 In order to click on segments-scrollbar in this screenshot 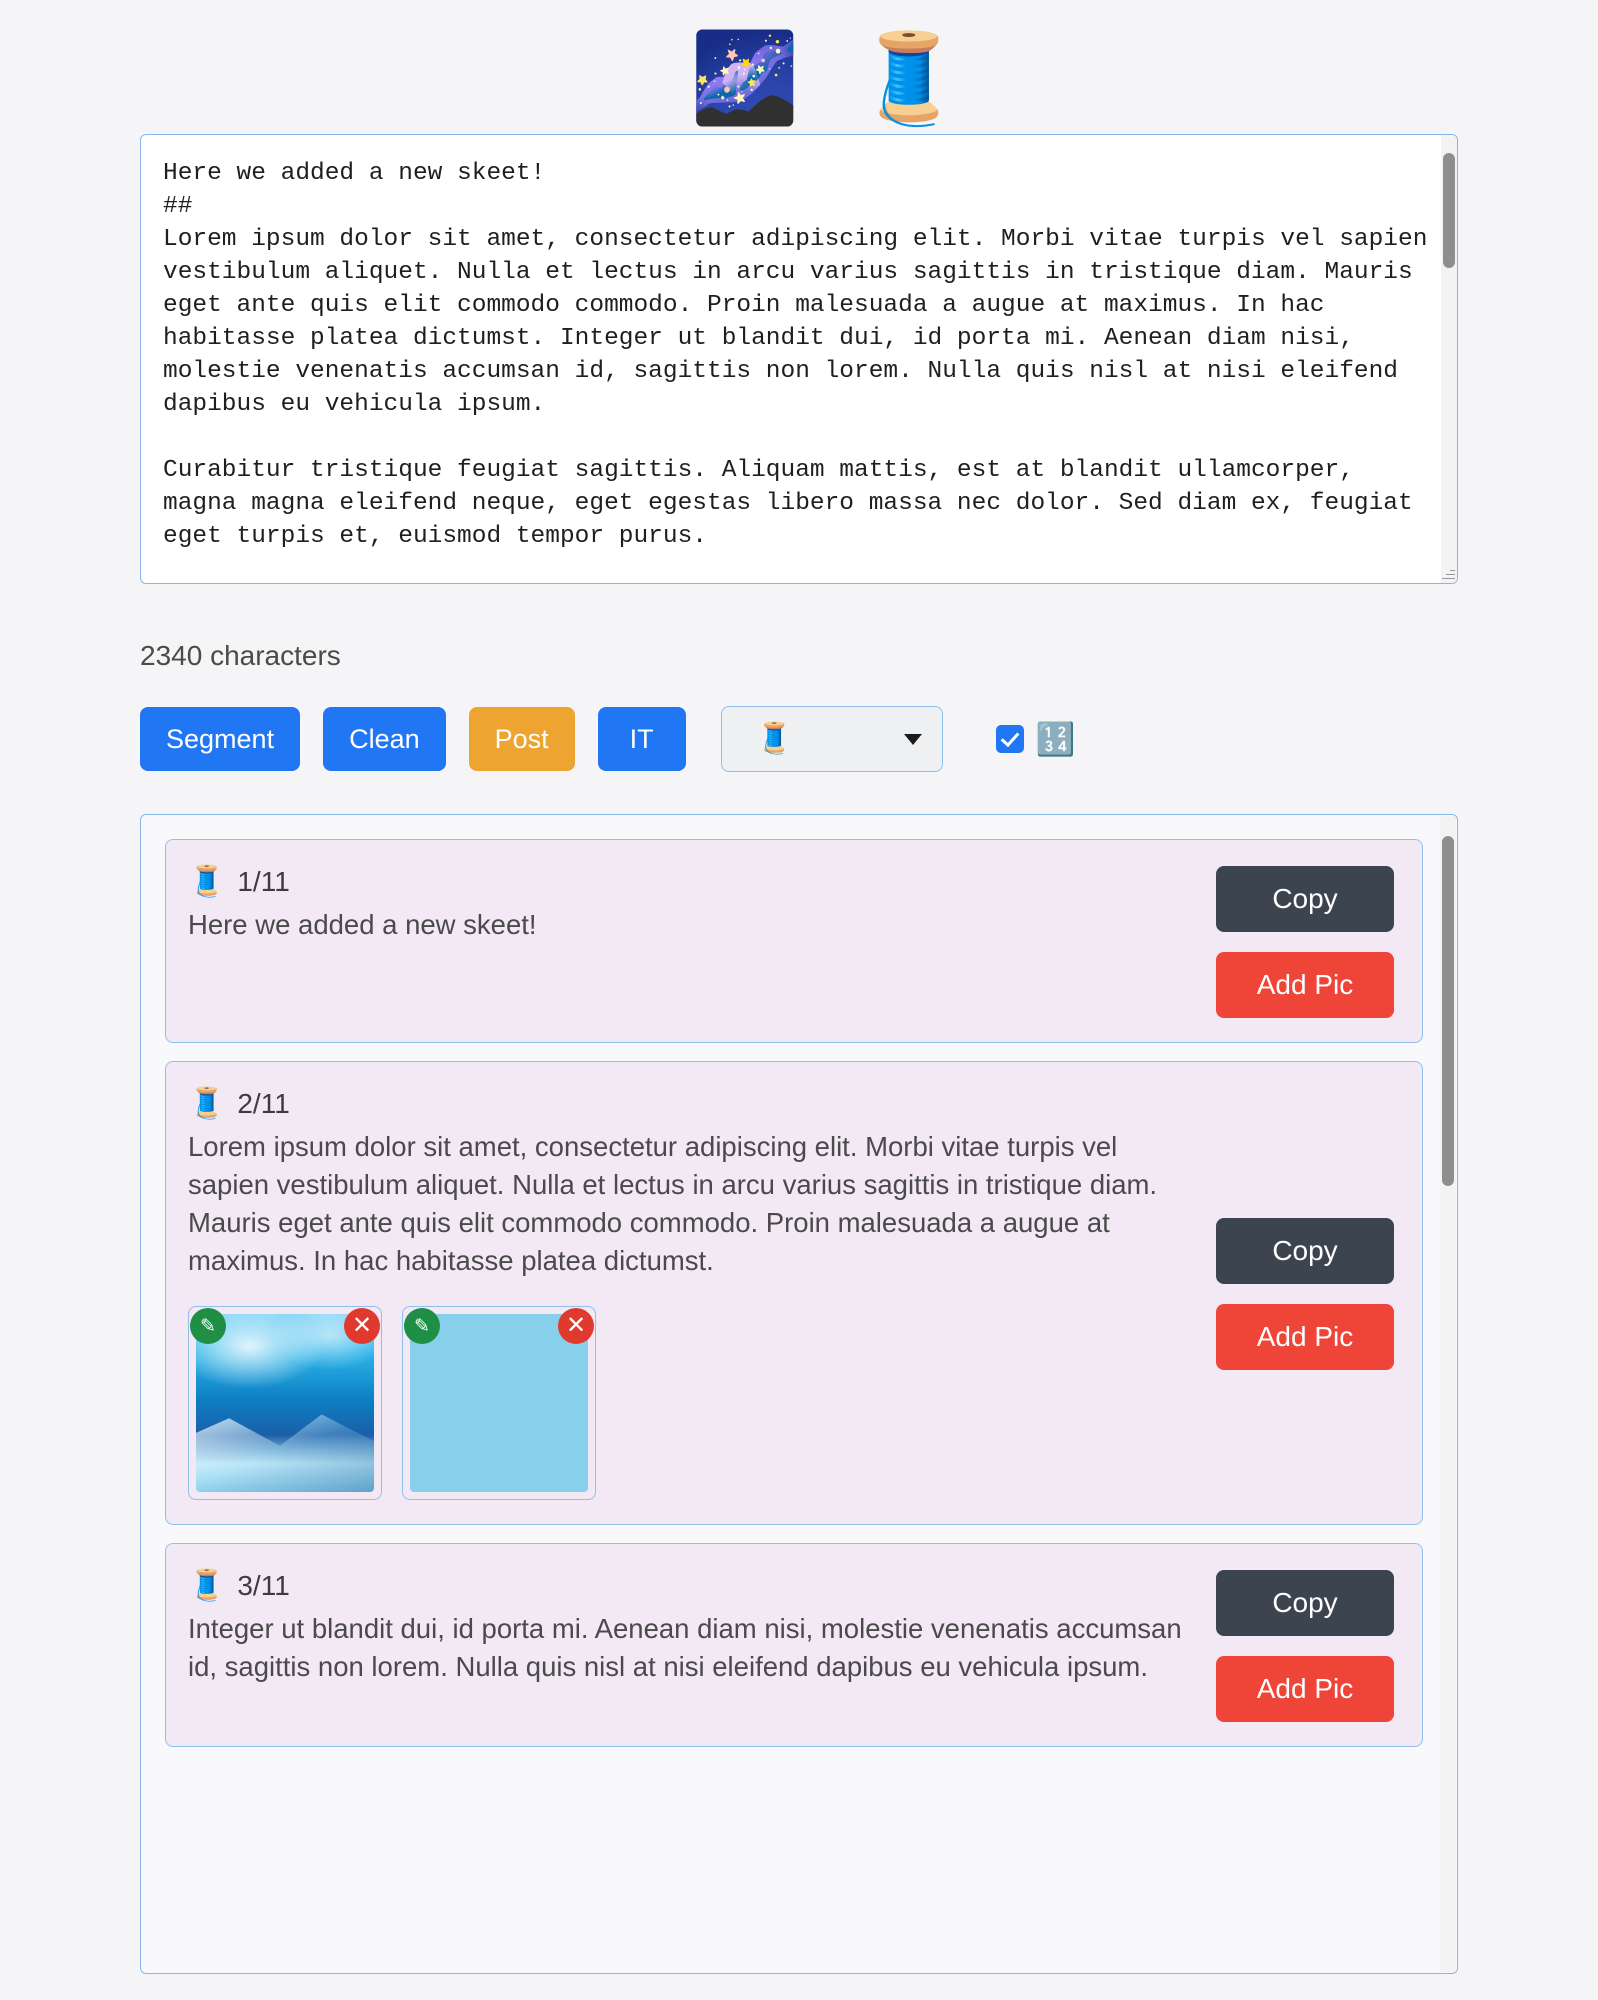, I will do `click(1448, 1394)`.